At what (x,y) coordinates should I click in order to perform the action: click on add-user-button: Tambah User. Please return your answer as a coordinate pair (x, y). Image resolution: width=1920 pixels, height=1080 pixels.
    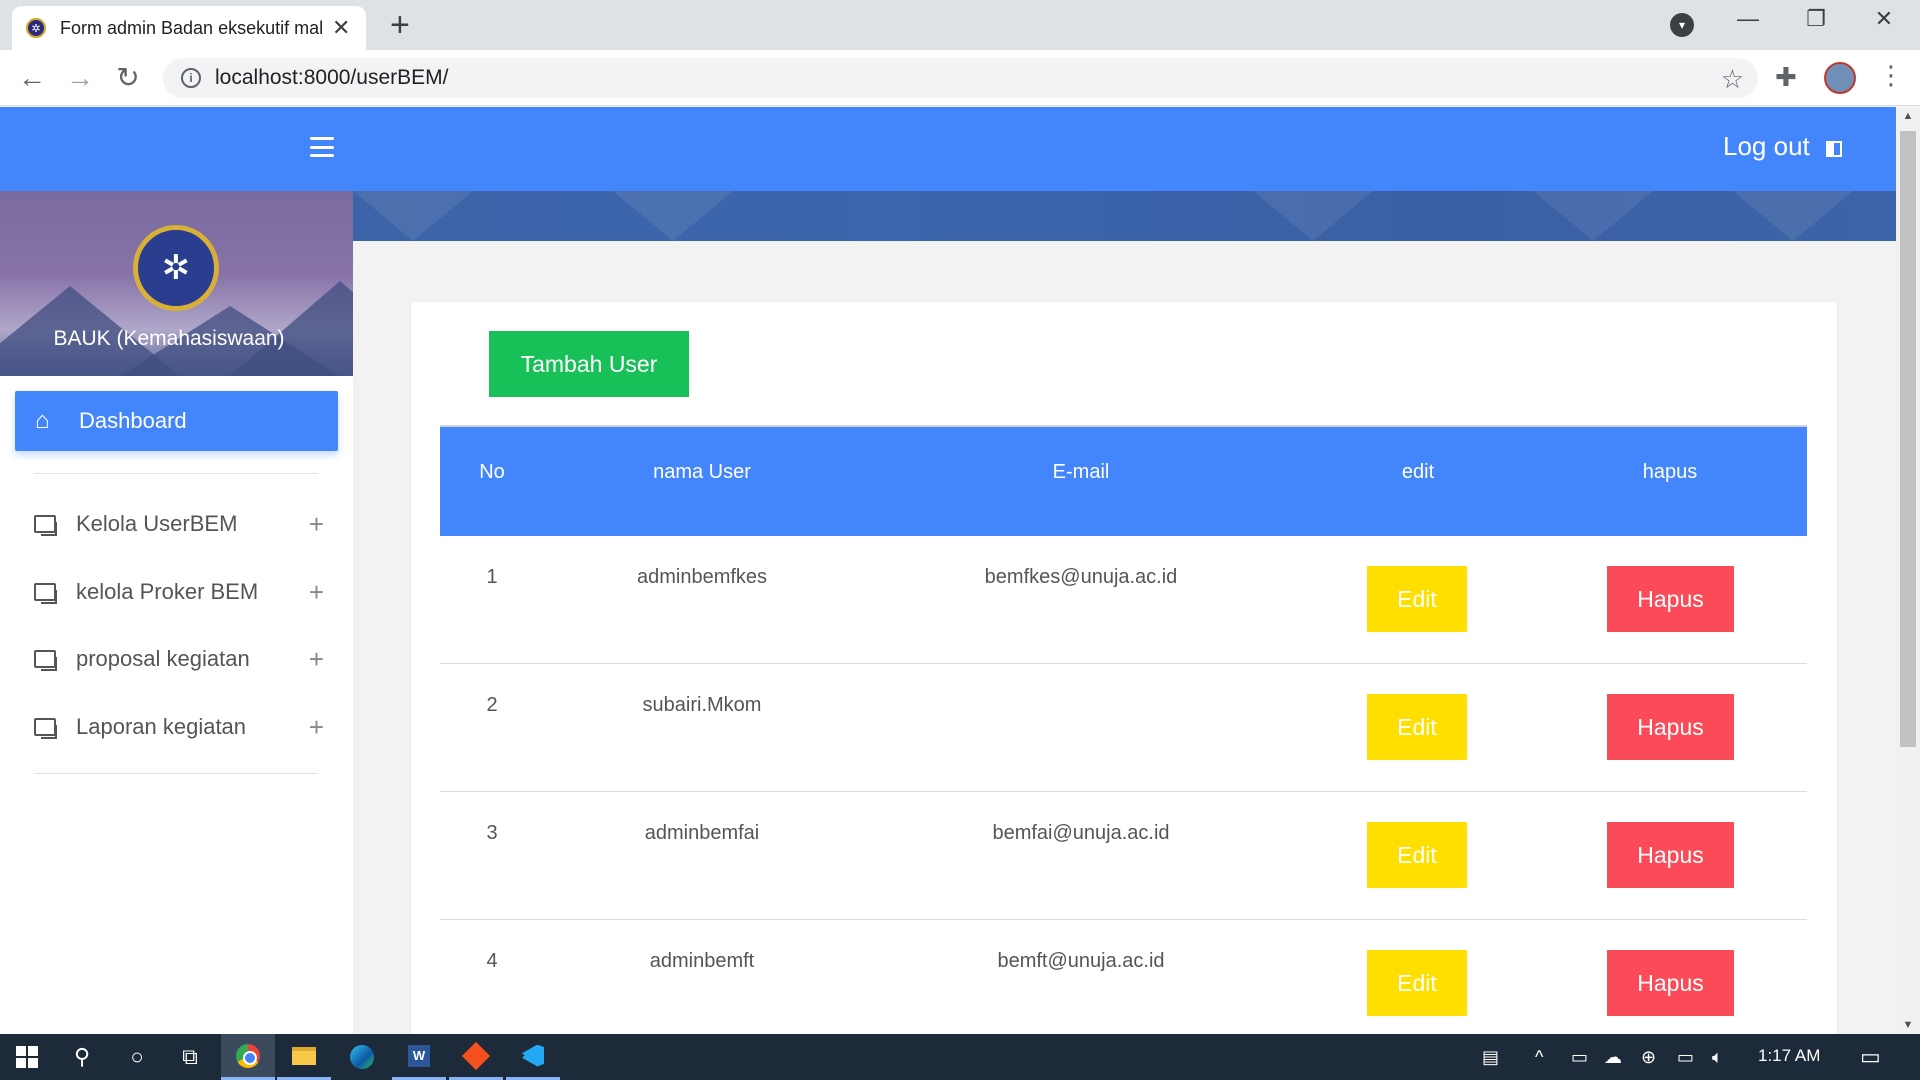
    Looking at the image, I should click on (589, 364).